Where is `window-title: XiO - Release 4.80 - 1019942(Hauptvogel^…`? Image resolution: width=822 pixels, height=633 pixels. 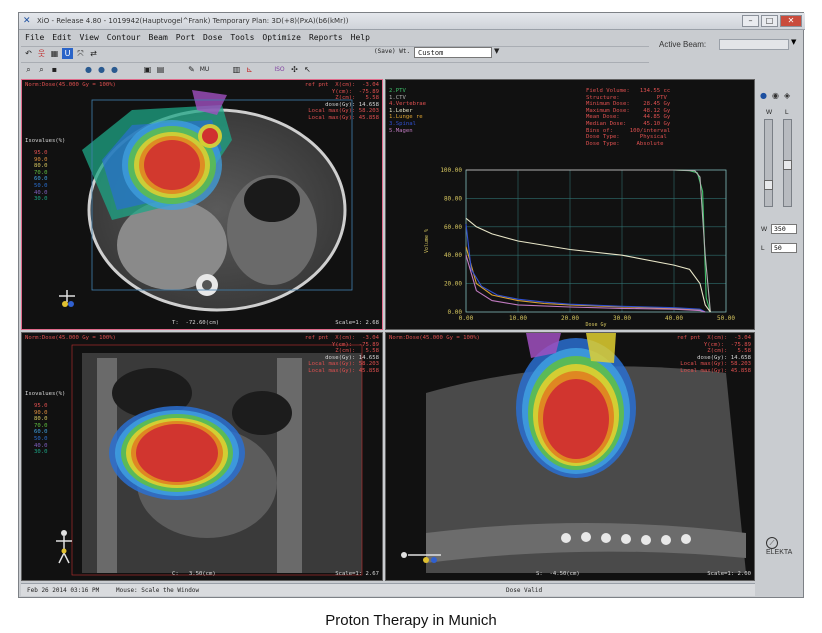 window-title: XiO - Release 4.80 - 1019942(Hauptvogel^… is located at coordinates (193, 21).